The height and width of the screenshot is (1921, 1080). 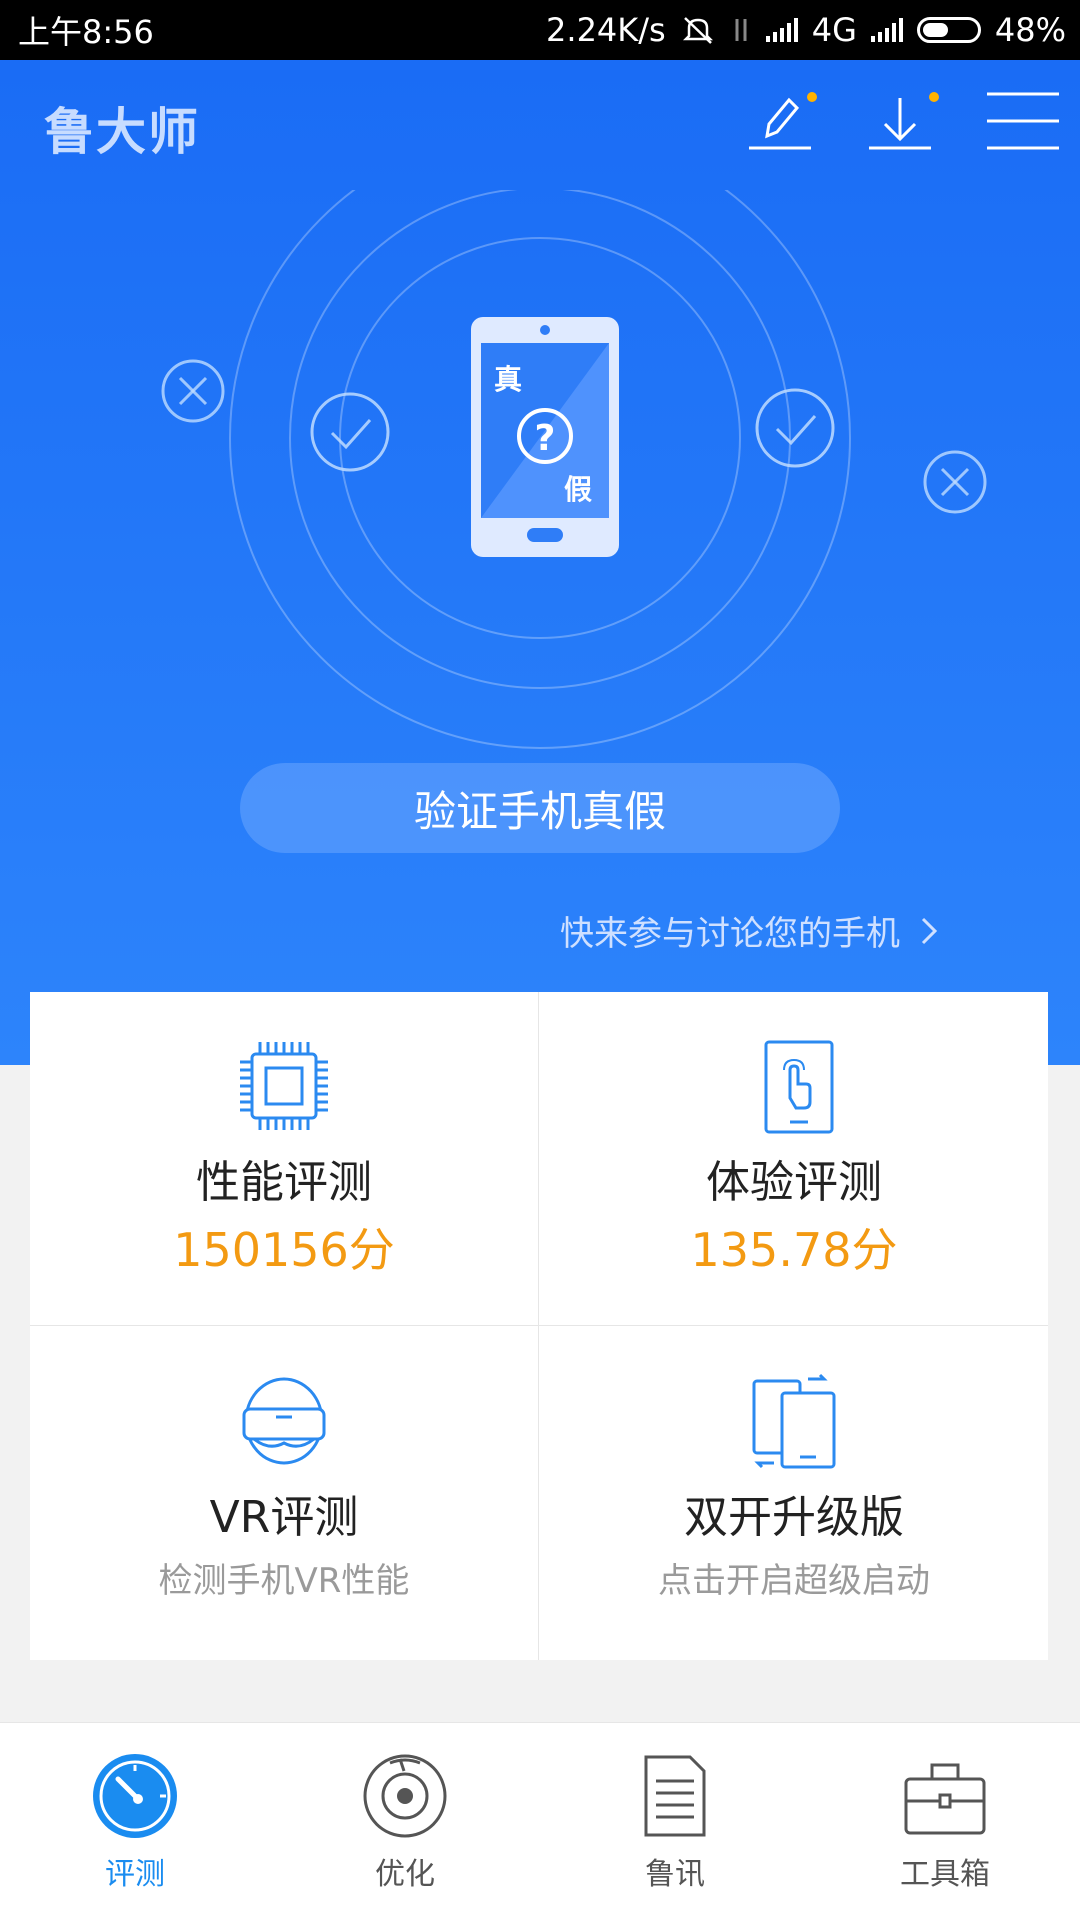 What do you see at coordinates (781, 30) in the screenshot?
I see `signal-icon` at bounding box center [781, 30].